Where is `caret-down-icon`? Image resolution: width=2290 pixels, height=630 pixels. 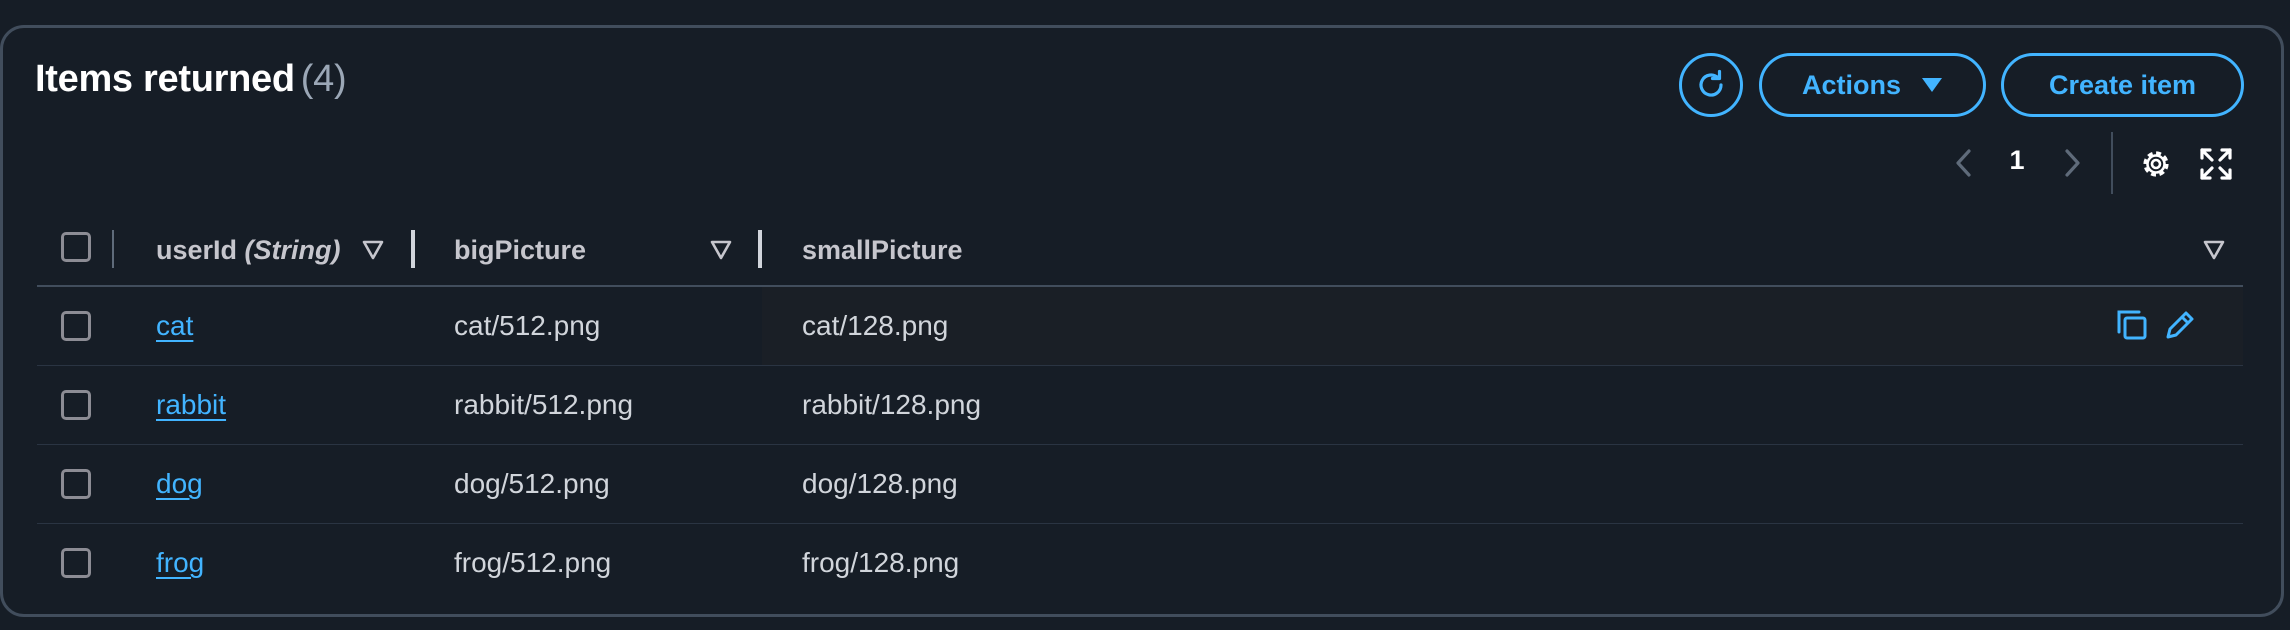
caret-down-icon is located at coordinates (1932, 85).